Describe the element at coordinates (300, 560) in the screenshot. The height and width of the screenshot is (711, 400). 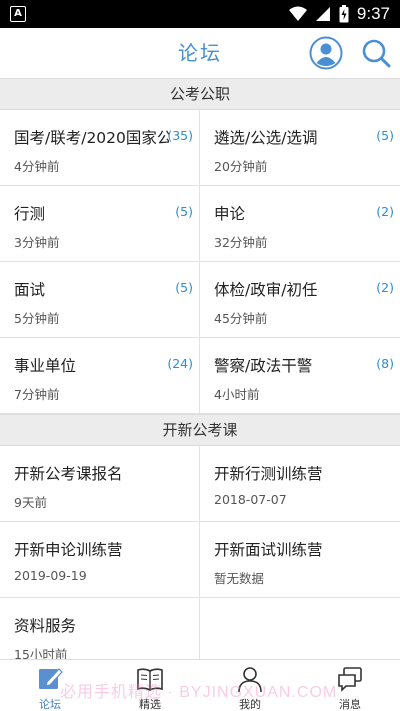
I see `forum-board: 开新面试训练营 暂无数据` at that location.